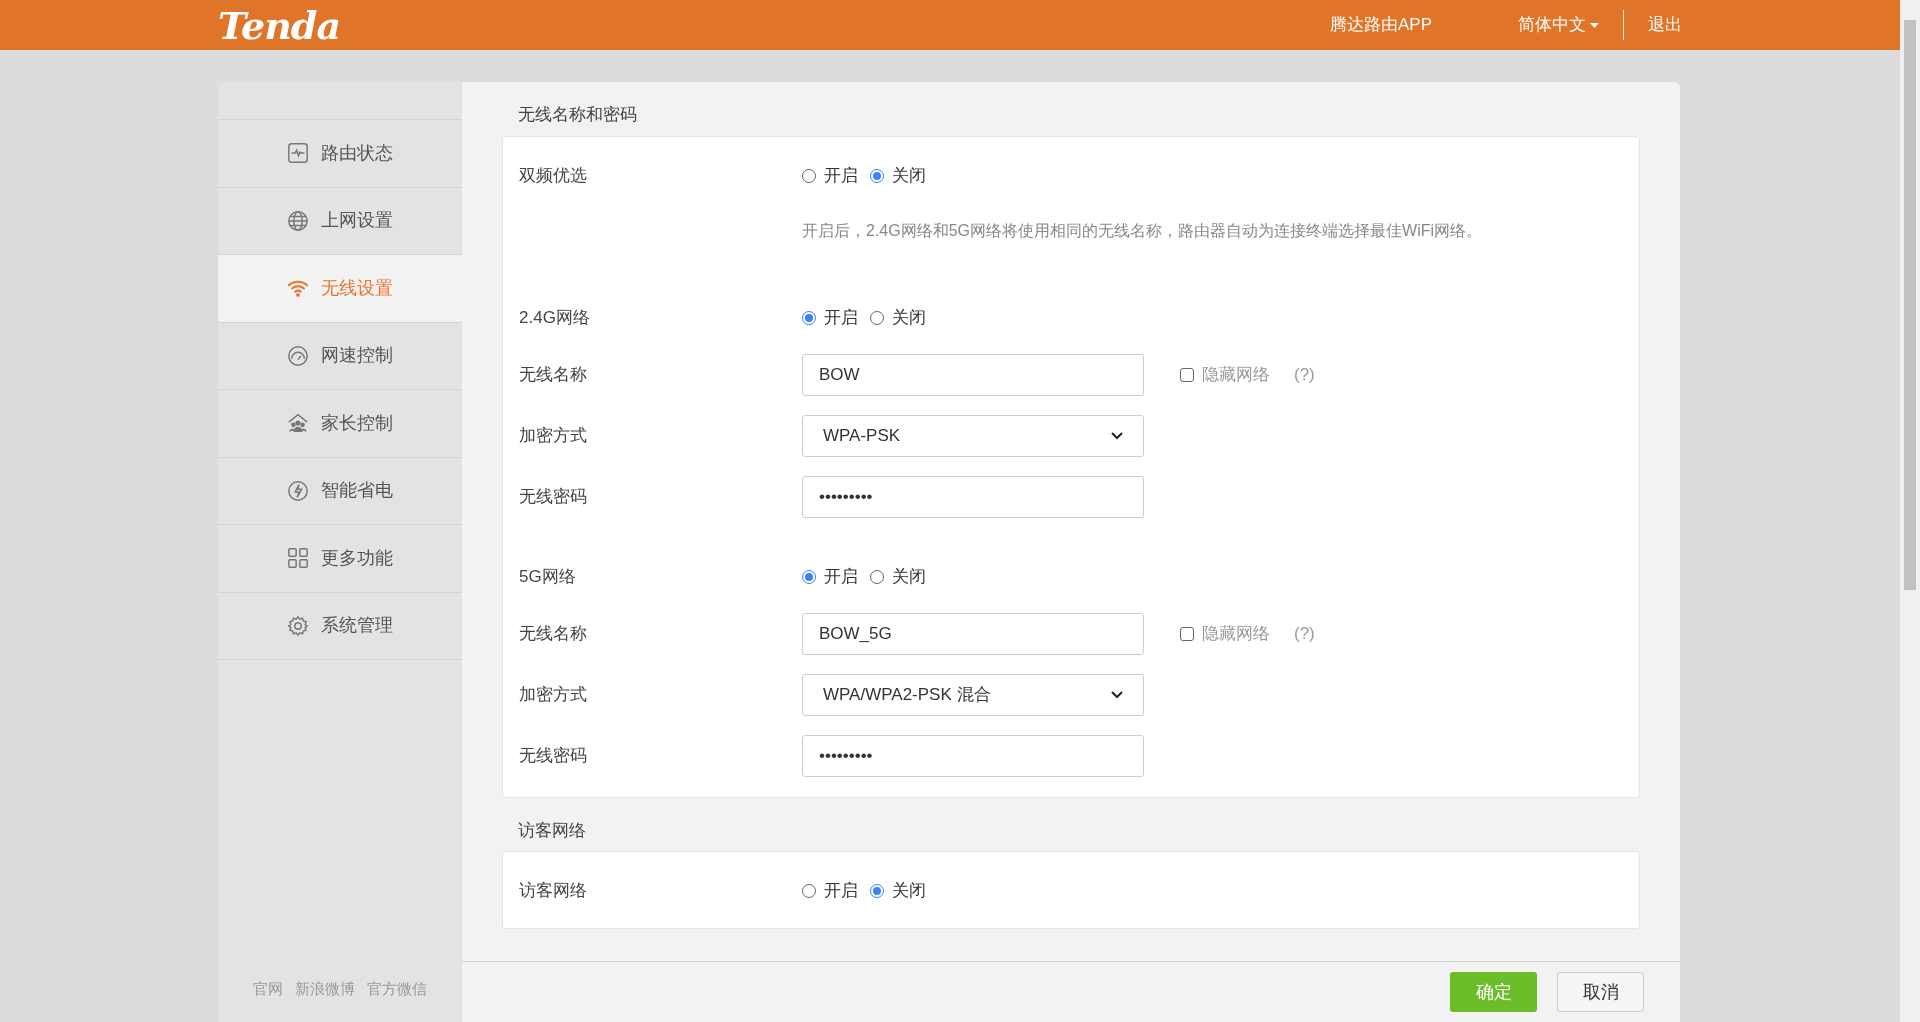 This screenshot has width=1920, height=1022. What do you see at coordinates (298, 220) in the screenshot?
I see `globe-icon` at bounding box center [298, 220].